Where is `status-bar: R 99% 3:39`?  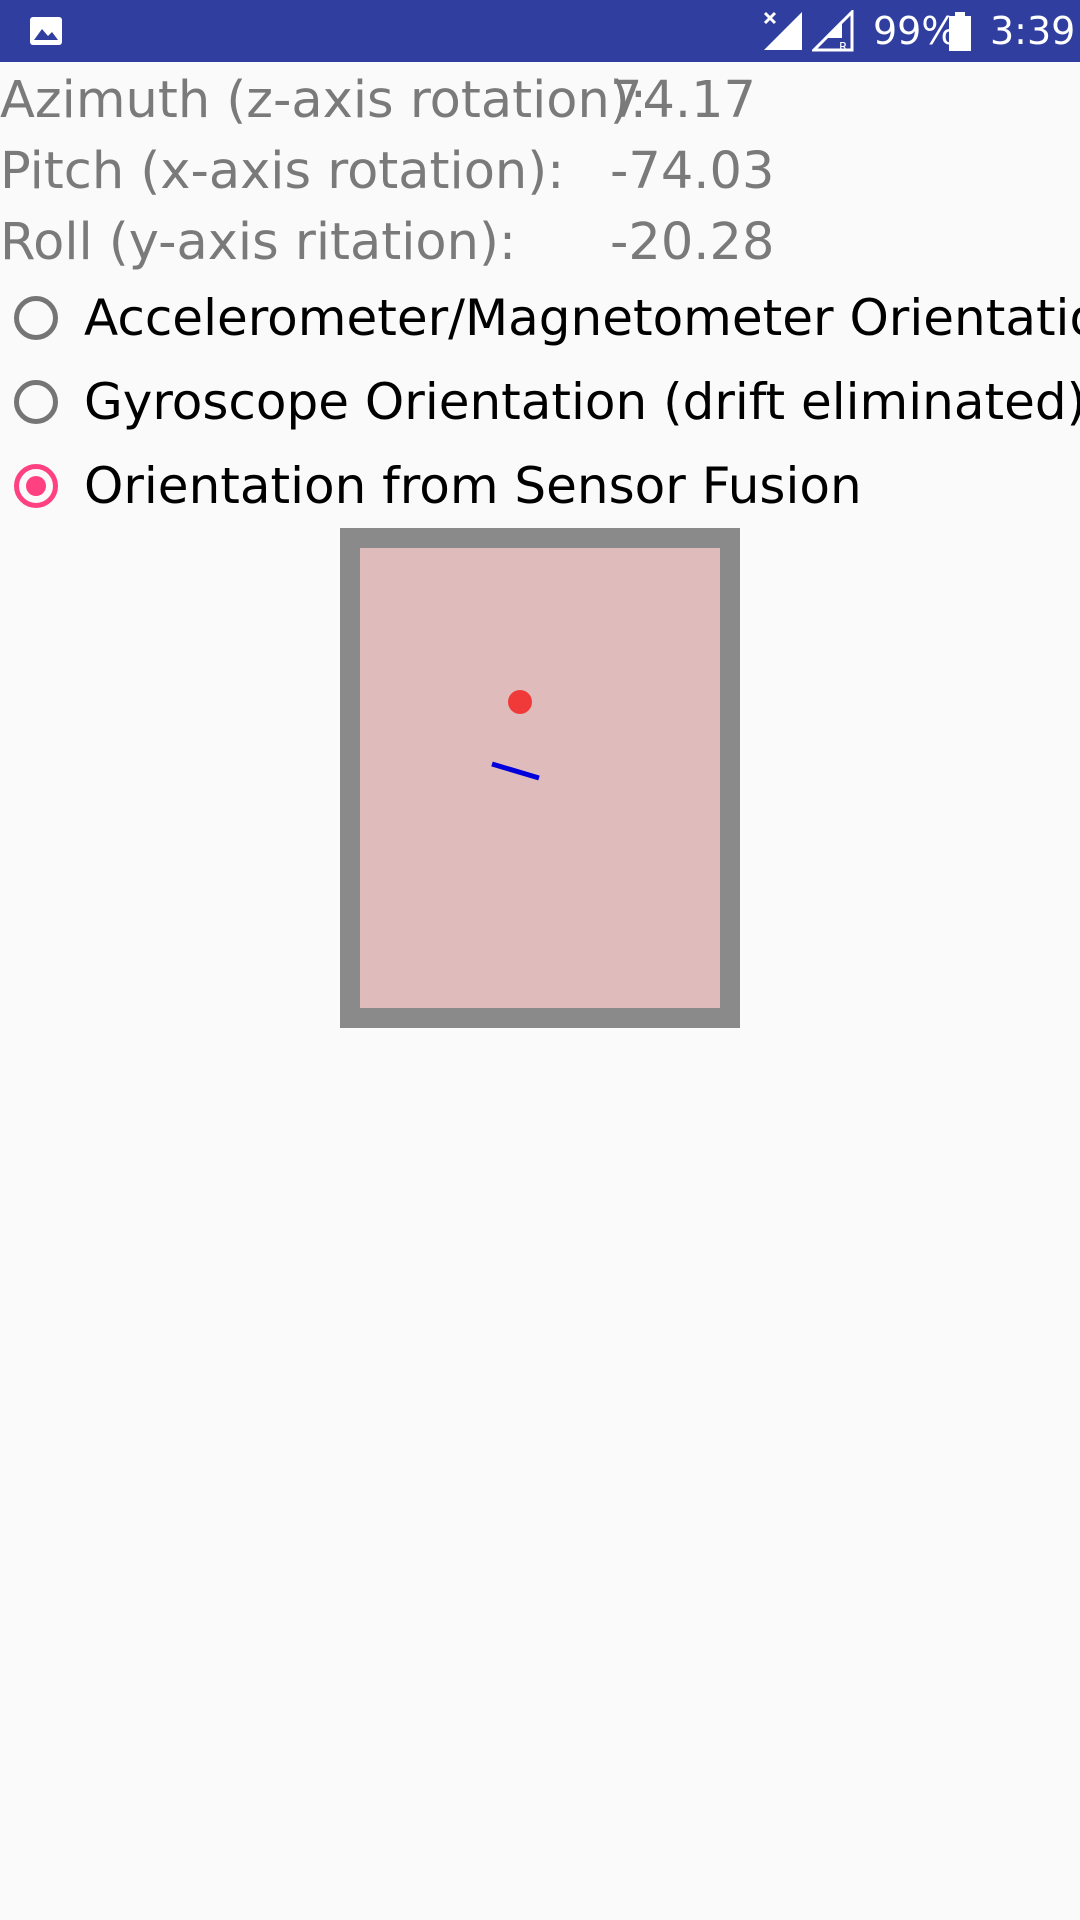 status-bar: R 99% 3:39 is located at coordinates (540, 31).